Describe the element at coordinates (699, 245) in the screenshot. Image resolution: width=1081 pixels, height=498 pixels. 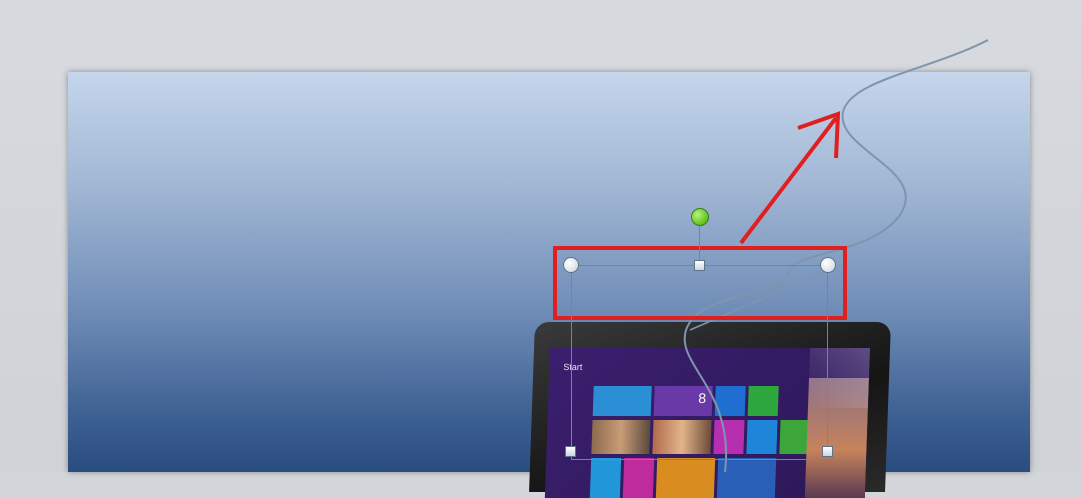
I see `rotate-handle-stem` at that location.